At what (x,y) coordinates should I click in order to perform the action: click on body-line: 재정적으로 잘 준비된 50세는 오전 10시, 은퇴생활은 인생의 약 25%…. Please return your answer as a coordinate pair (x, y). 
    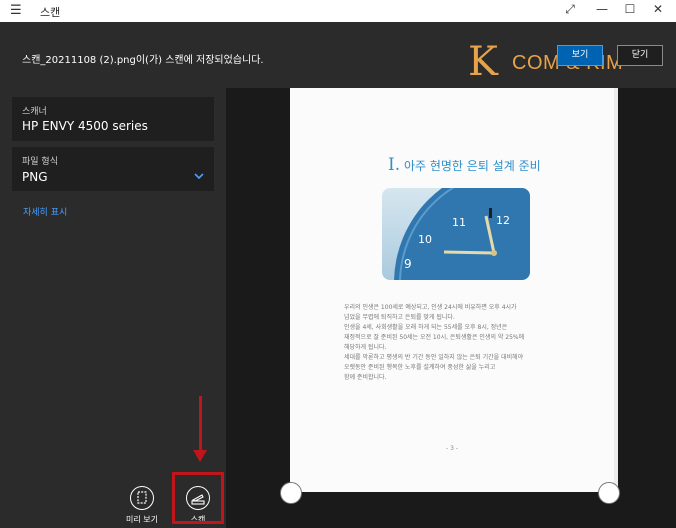
    Looking at the image, I should click on (434, 337).